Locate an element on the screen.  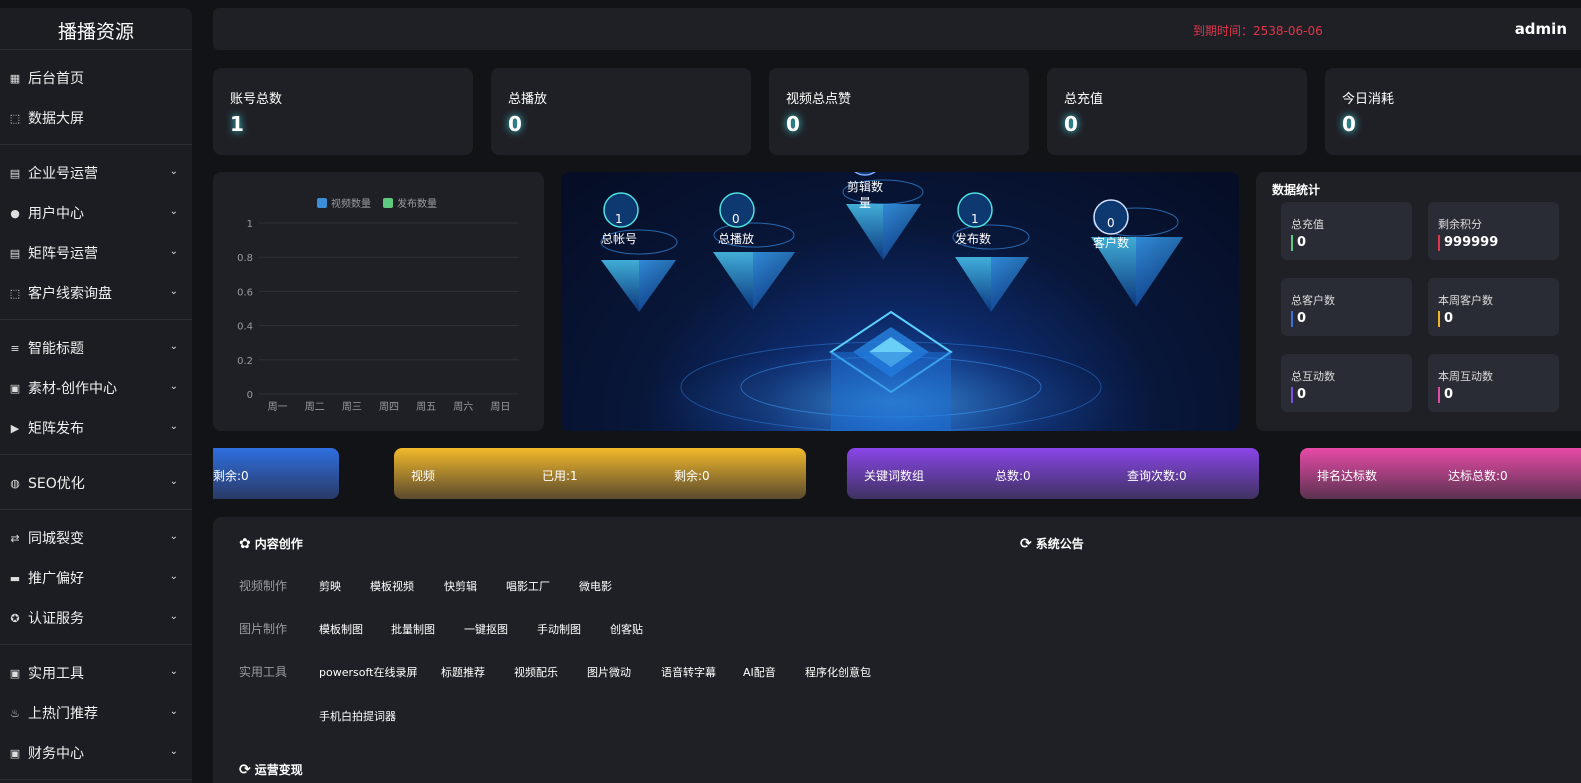
banner-remaining: 剩余:0 is located at coordinates (276, 473).